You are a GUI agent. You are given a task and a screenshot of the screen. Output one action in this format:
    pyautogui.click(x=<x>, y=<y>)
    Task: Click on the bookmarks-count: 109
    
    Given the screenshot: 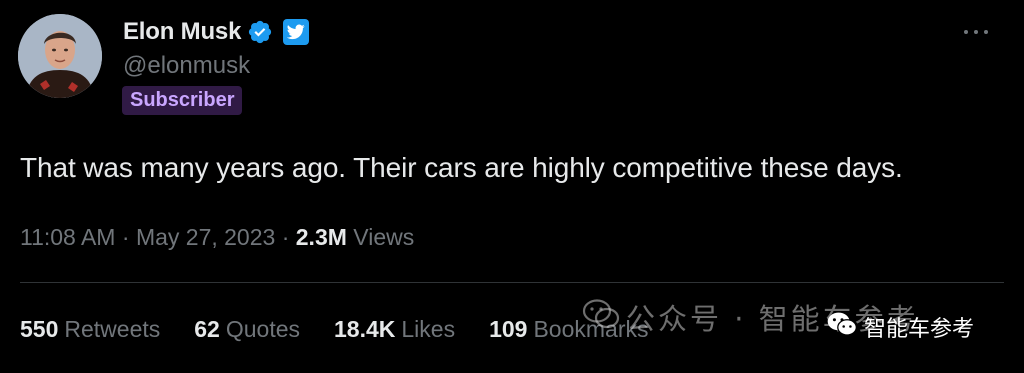 What is the action you would take?
    pyautogui.click(x=508, y=329)
    